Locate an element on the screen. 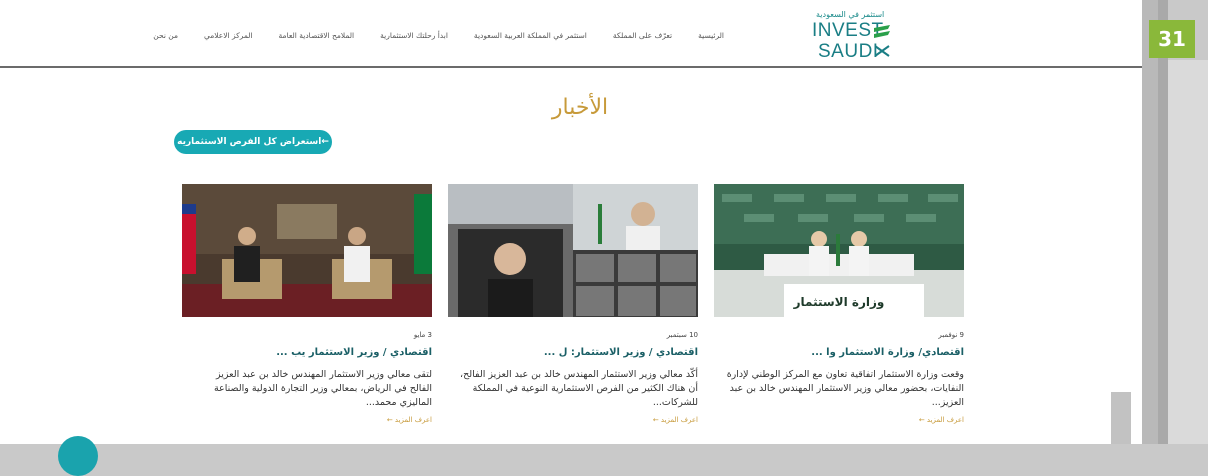 This screenshot has width=1208, height=476. nav-item: ابدأ رحلتك الاستثمارية is located at coordinates (414, 35).